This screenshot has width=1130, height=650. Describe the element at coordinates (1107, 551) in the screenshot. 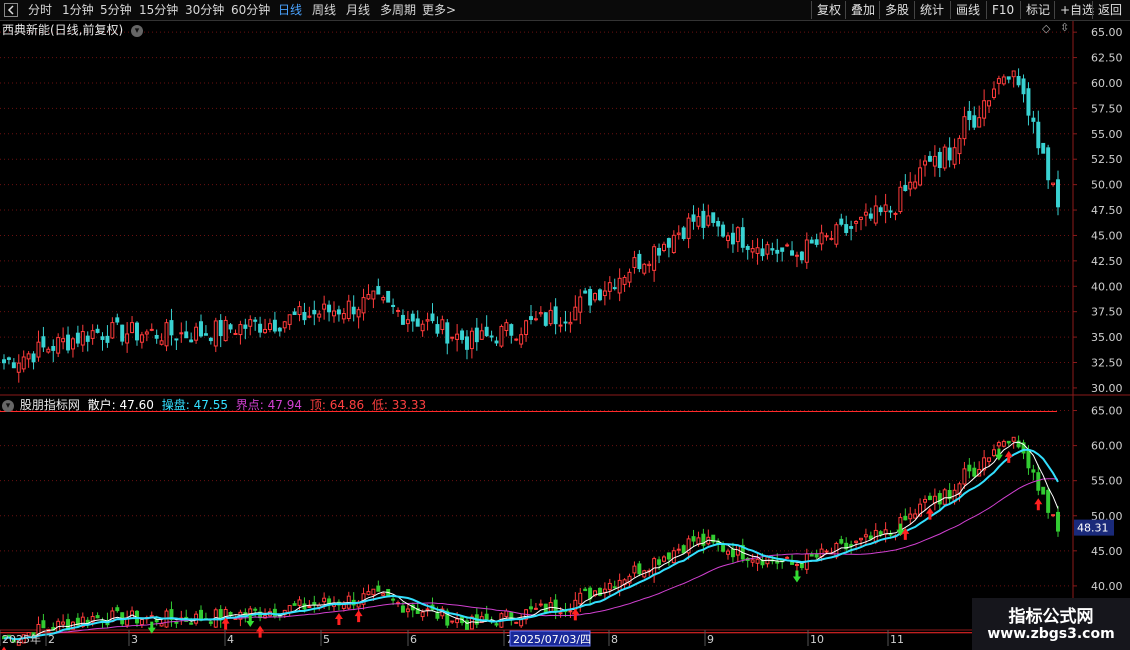

I see `indicator-y-tick-label: 45.00` at that location.